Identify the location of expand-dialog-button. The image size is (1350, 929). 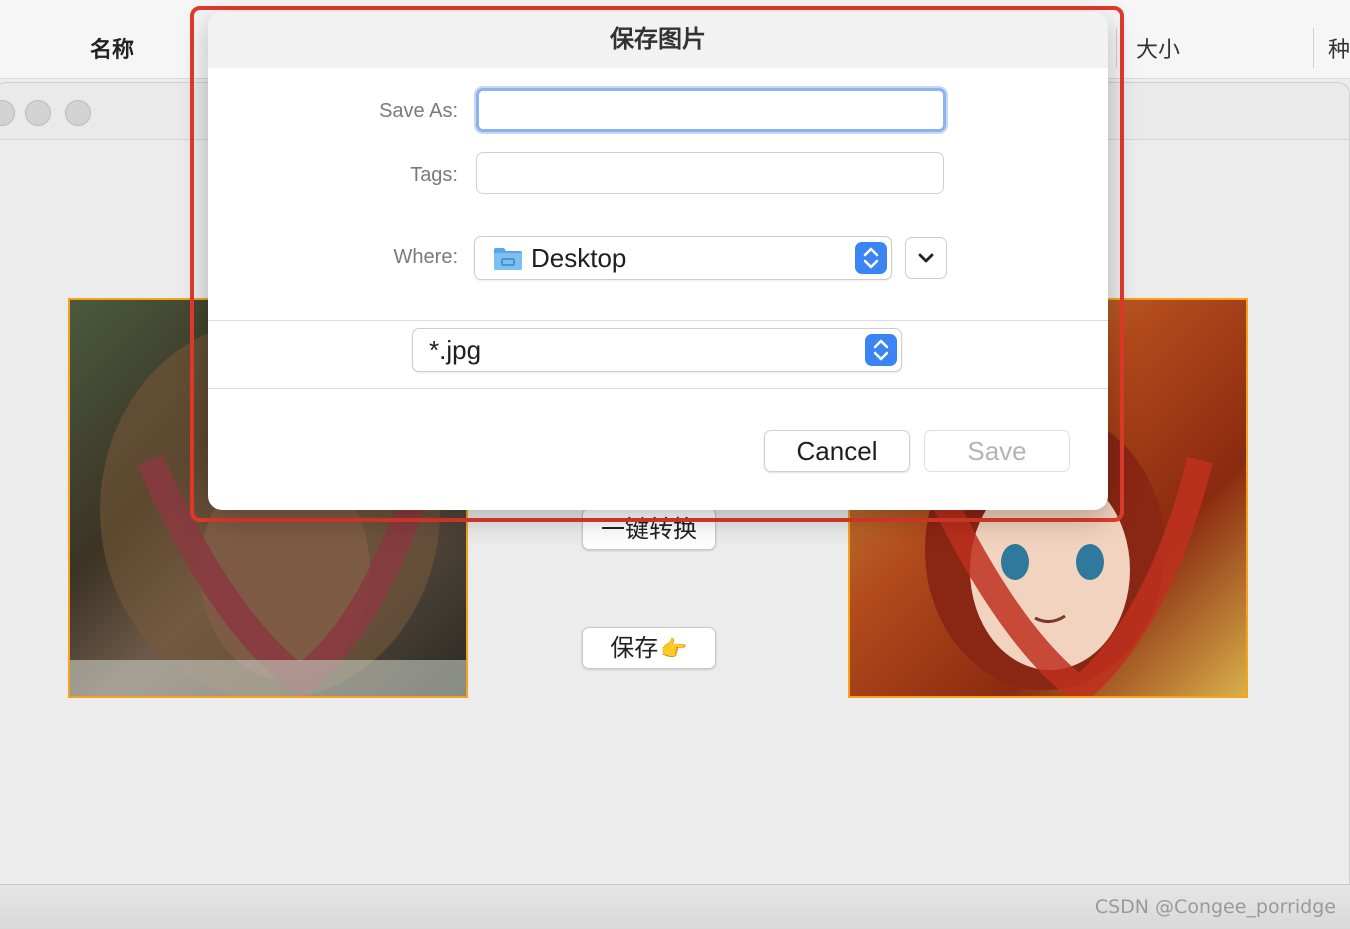
(926, 258).